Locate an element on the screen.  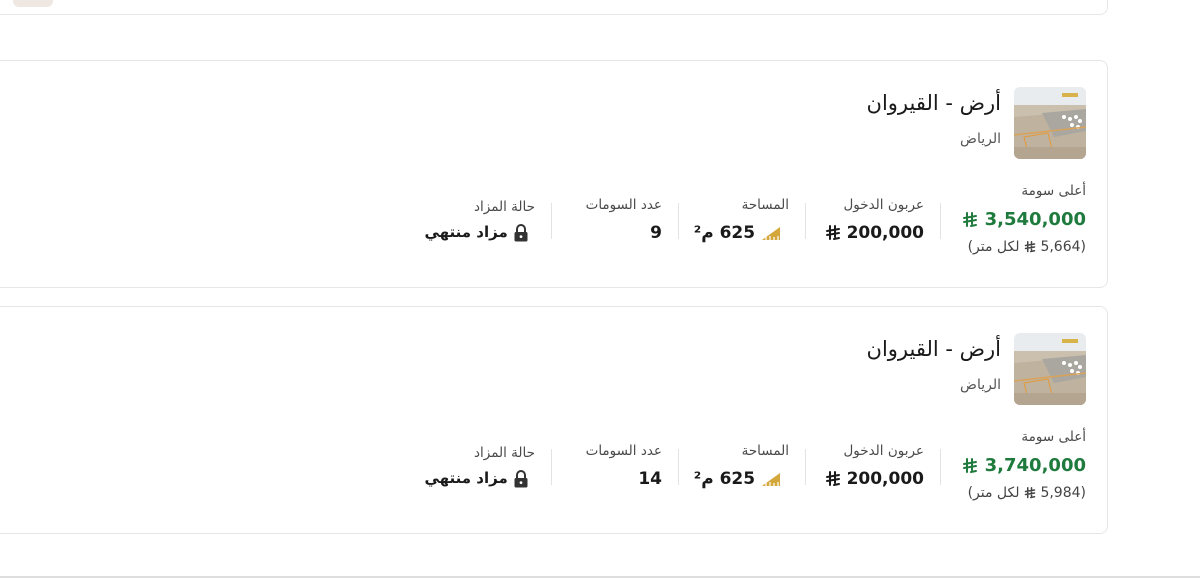
highest-bid-value: 3,740,000 is located at coordinates (1024, 465).